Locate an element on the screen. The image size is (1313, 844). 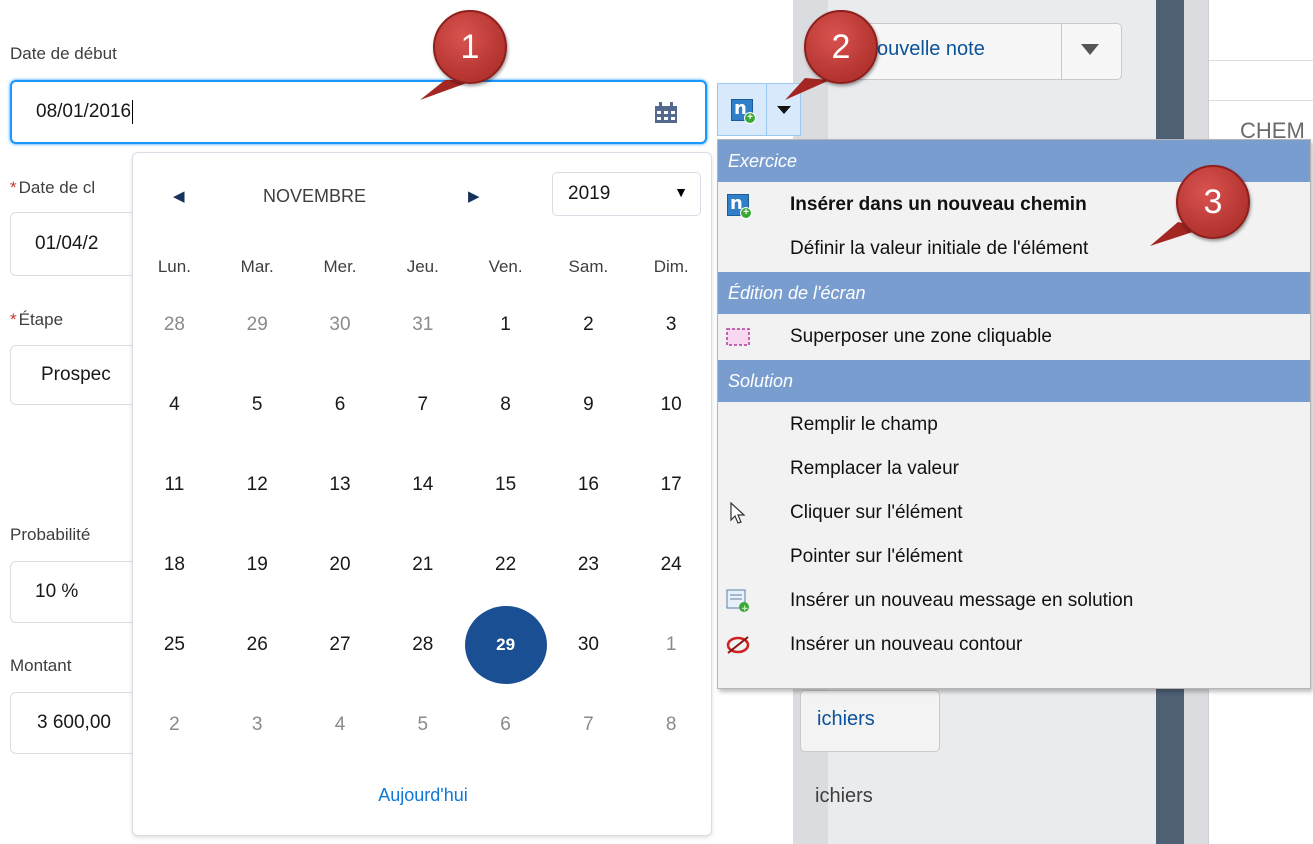
callout-2: 2 is located at coordinates (841, 47).